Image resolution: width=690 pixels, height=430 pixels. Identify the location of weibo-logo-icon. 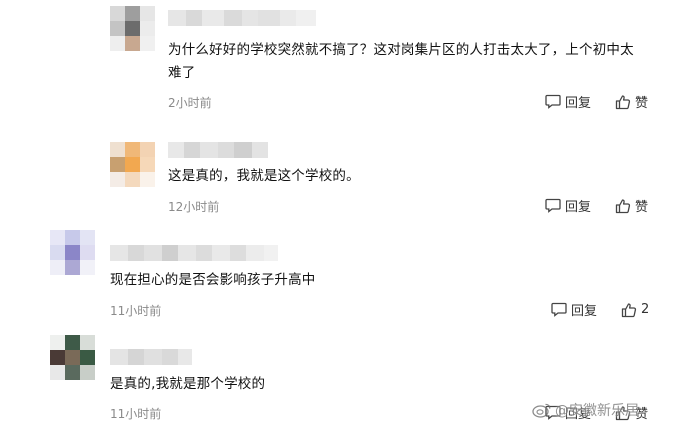
(541, 410).